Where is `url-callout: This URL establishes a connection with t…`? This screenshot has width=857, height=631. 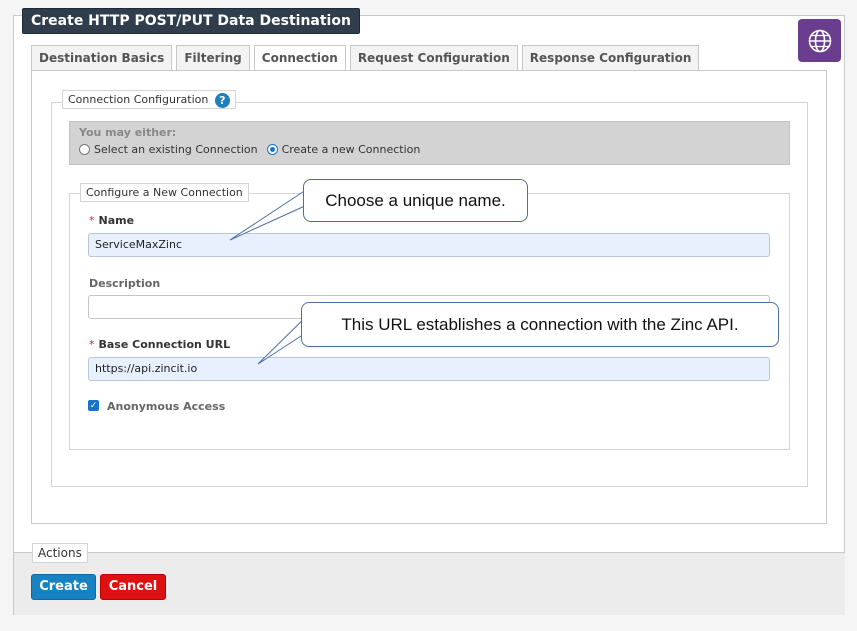 url-callout: This URL establishes a connection with t… is located at coordinates (540, 324).